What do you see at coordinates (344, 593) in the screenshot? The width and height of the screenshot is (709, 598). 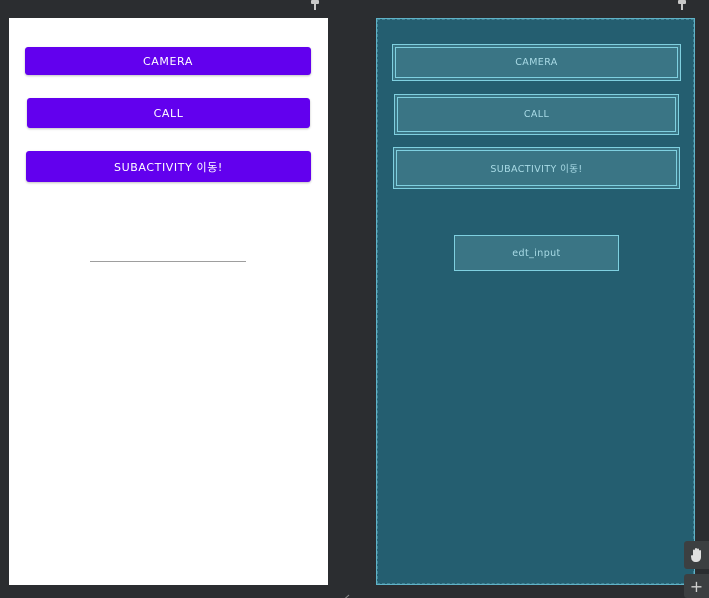 I see `resize-corner-icon` at bounding box center [344, 593].